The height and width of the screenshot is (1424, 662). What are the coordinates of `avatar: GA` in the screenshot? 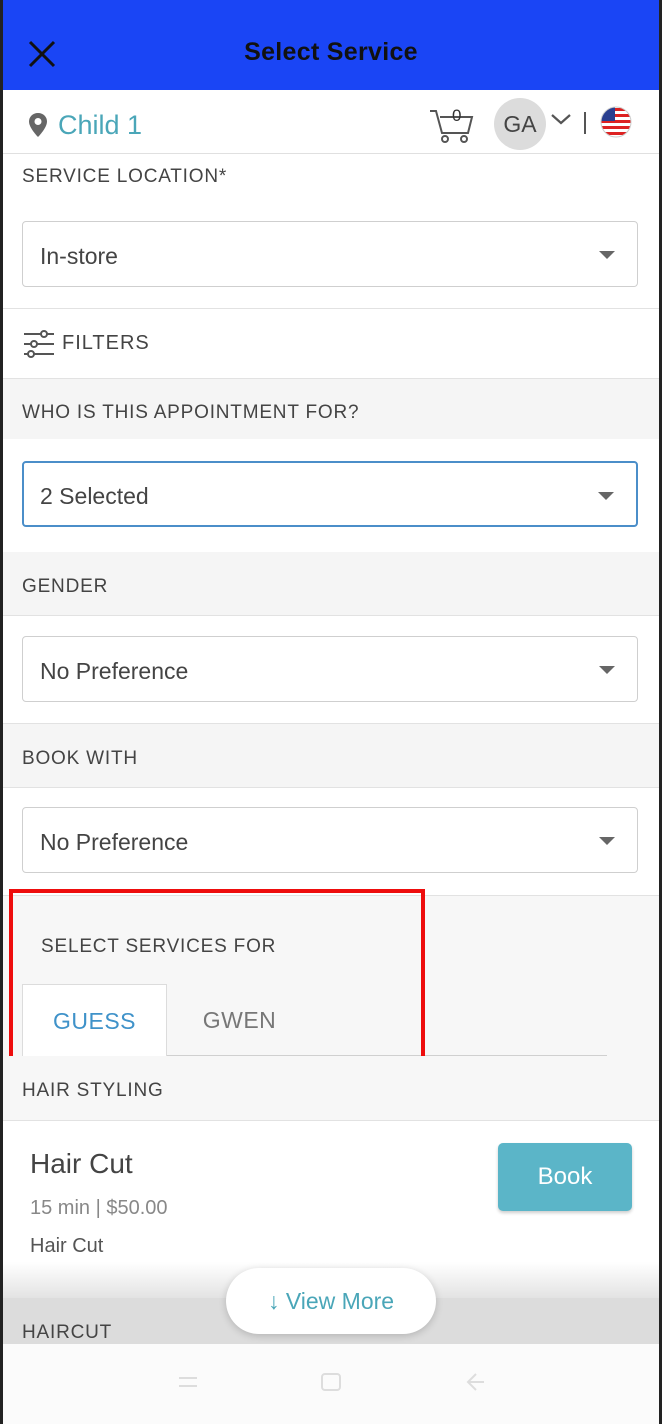 It's located at (520, 124).